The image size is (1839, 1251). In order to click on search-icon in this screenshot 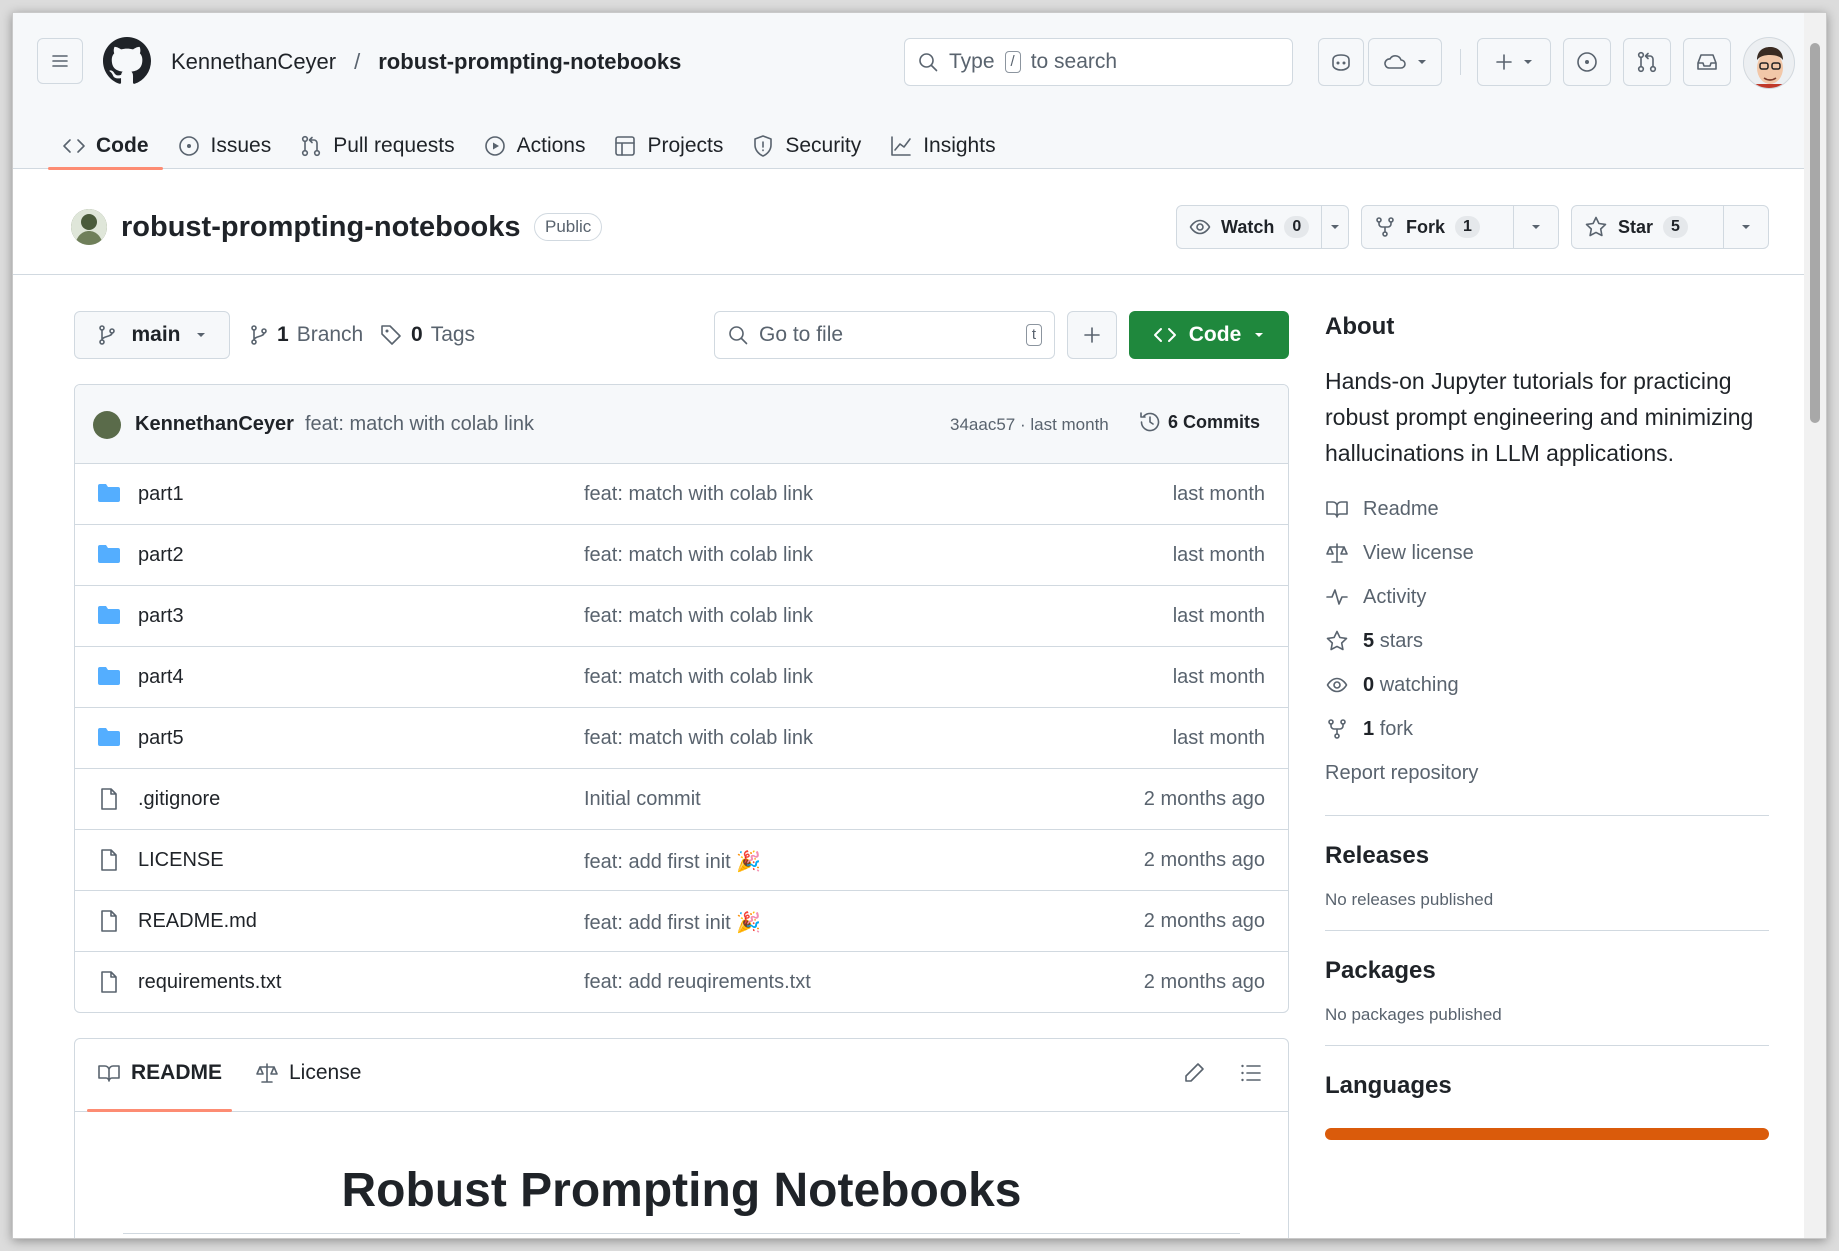, I will do `click(738, 335)`.